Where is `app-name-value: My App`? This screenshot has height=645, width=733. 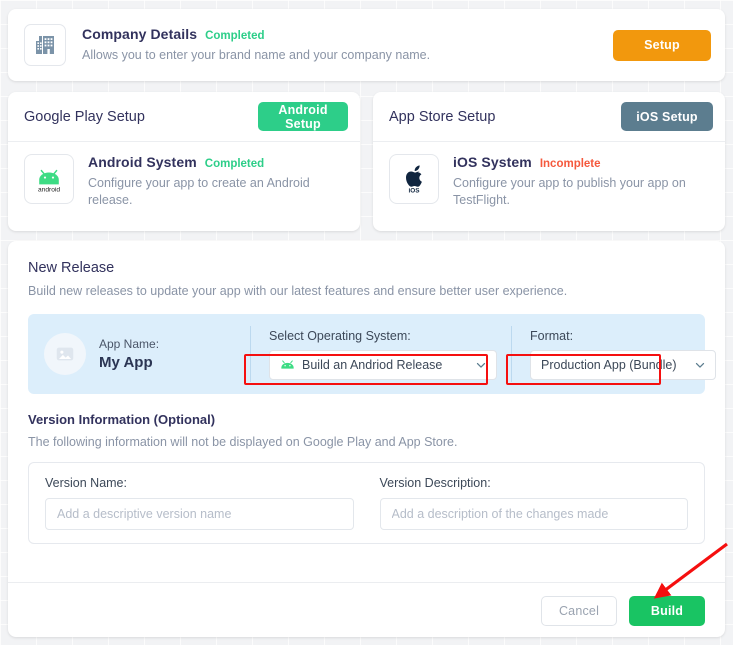
app-name-value: My App is located at coordinates (126, 362).